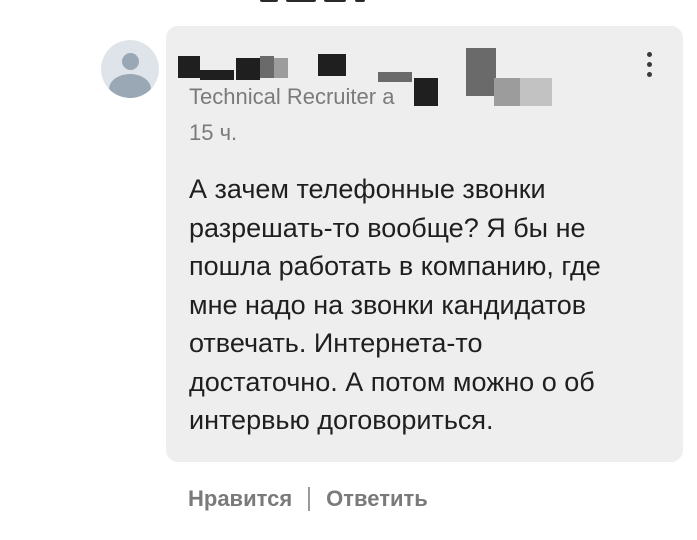 The height and width of the screenshot is (540, 697). What do you see at coordinates (240, 499) in the screenshot?
I see `like-button: Нравится` at bounding box center [240, 499].